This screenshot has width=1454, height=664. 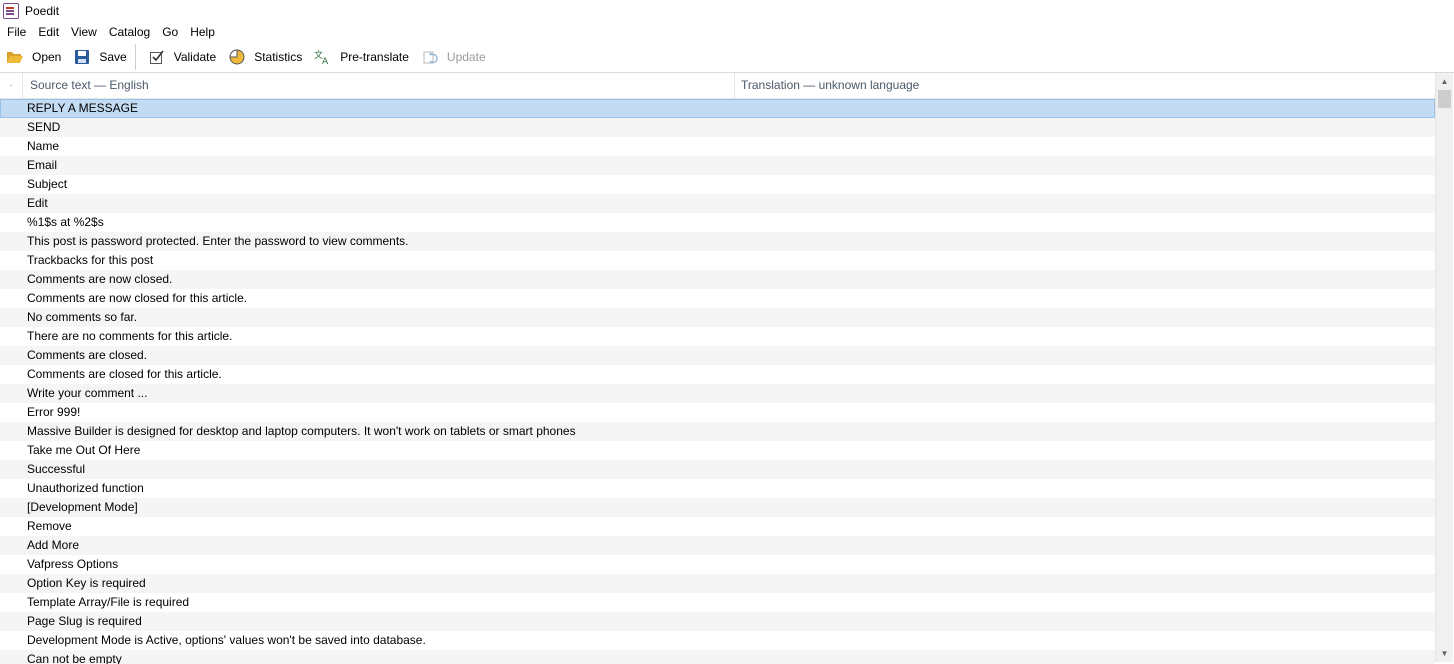 What do you see at coordinates (202, 32) in the screenshot?
I see `menu-help: Help` at bounding box center [202, 32].